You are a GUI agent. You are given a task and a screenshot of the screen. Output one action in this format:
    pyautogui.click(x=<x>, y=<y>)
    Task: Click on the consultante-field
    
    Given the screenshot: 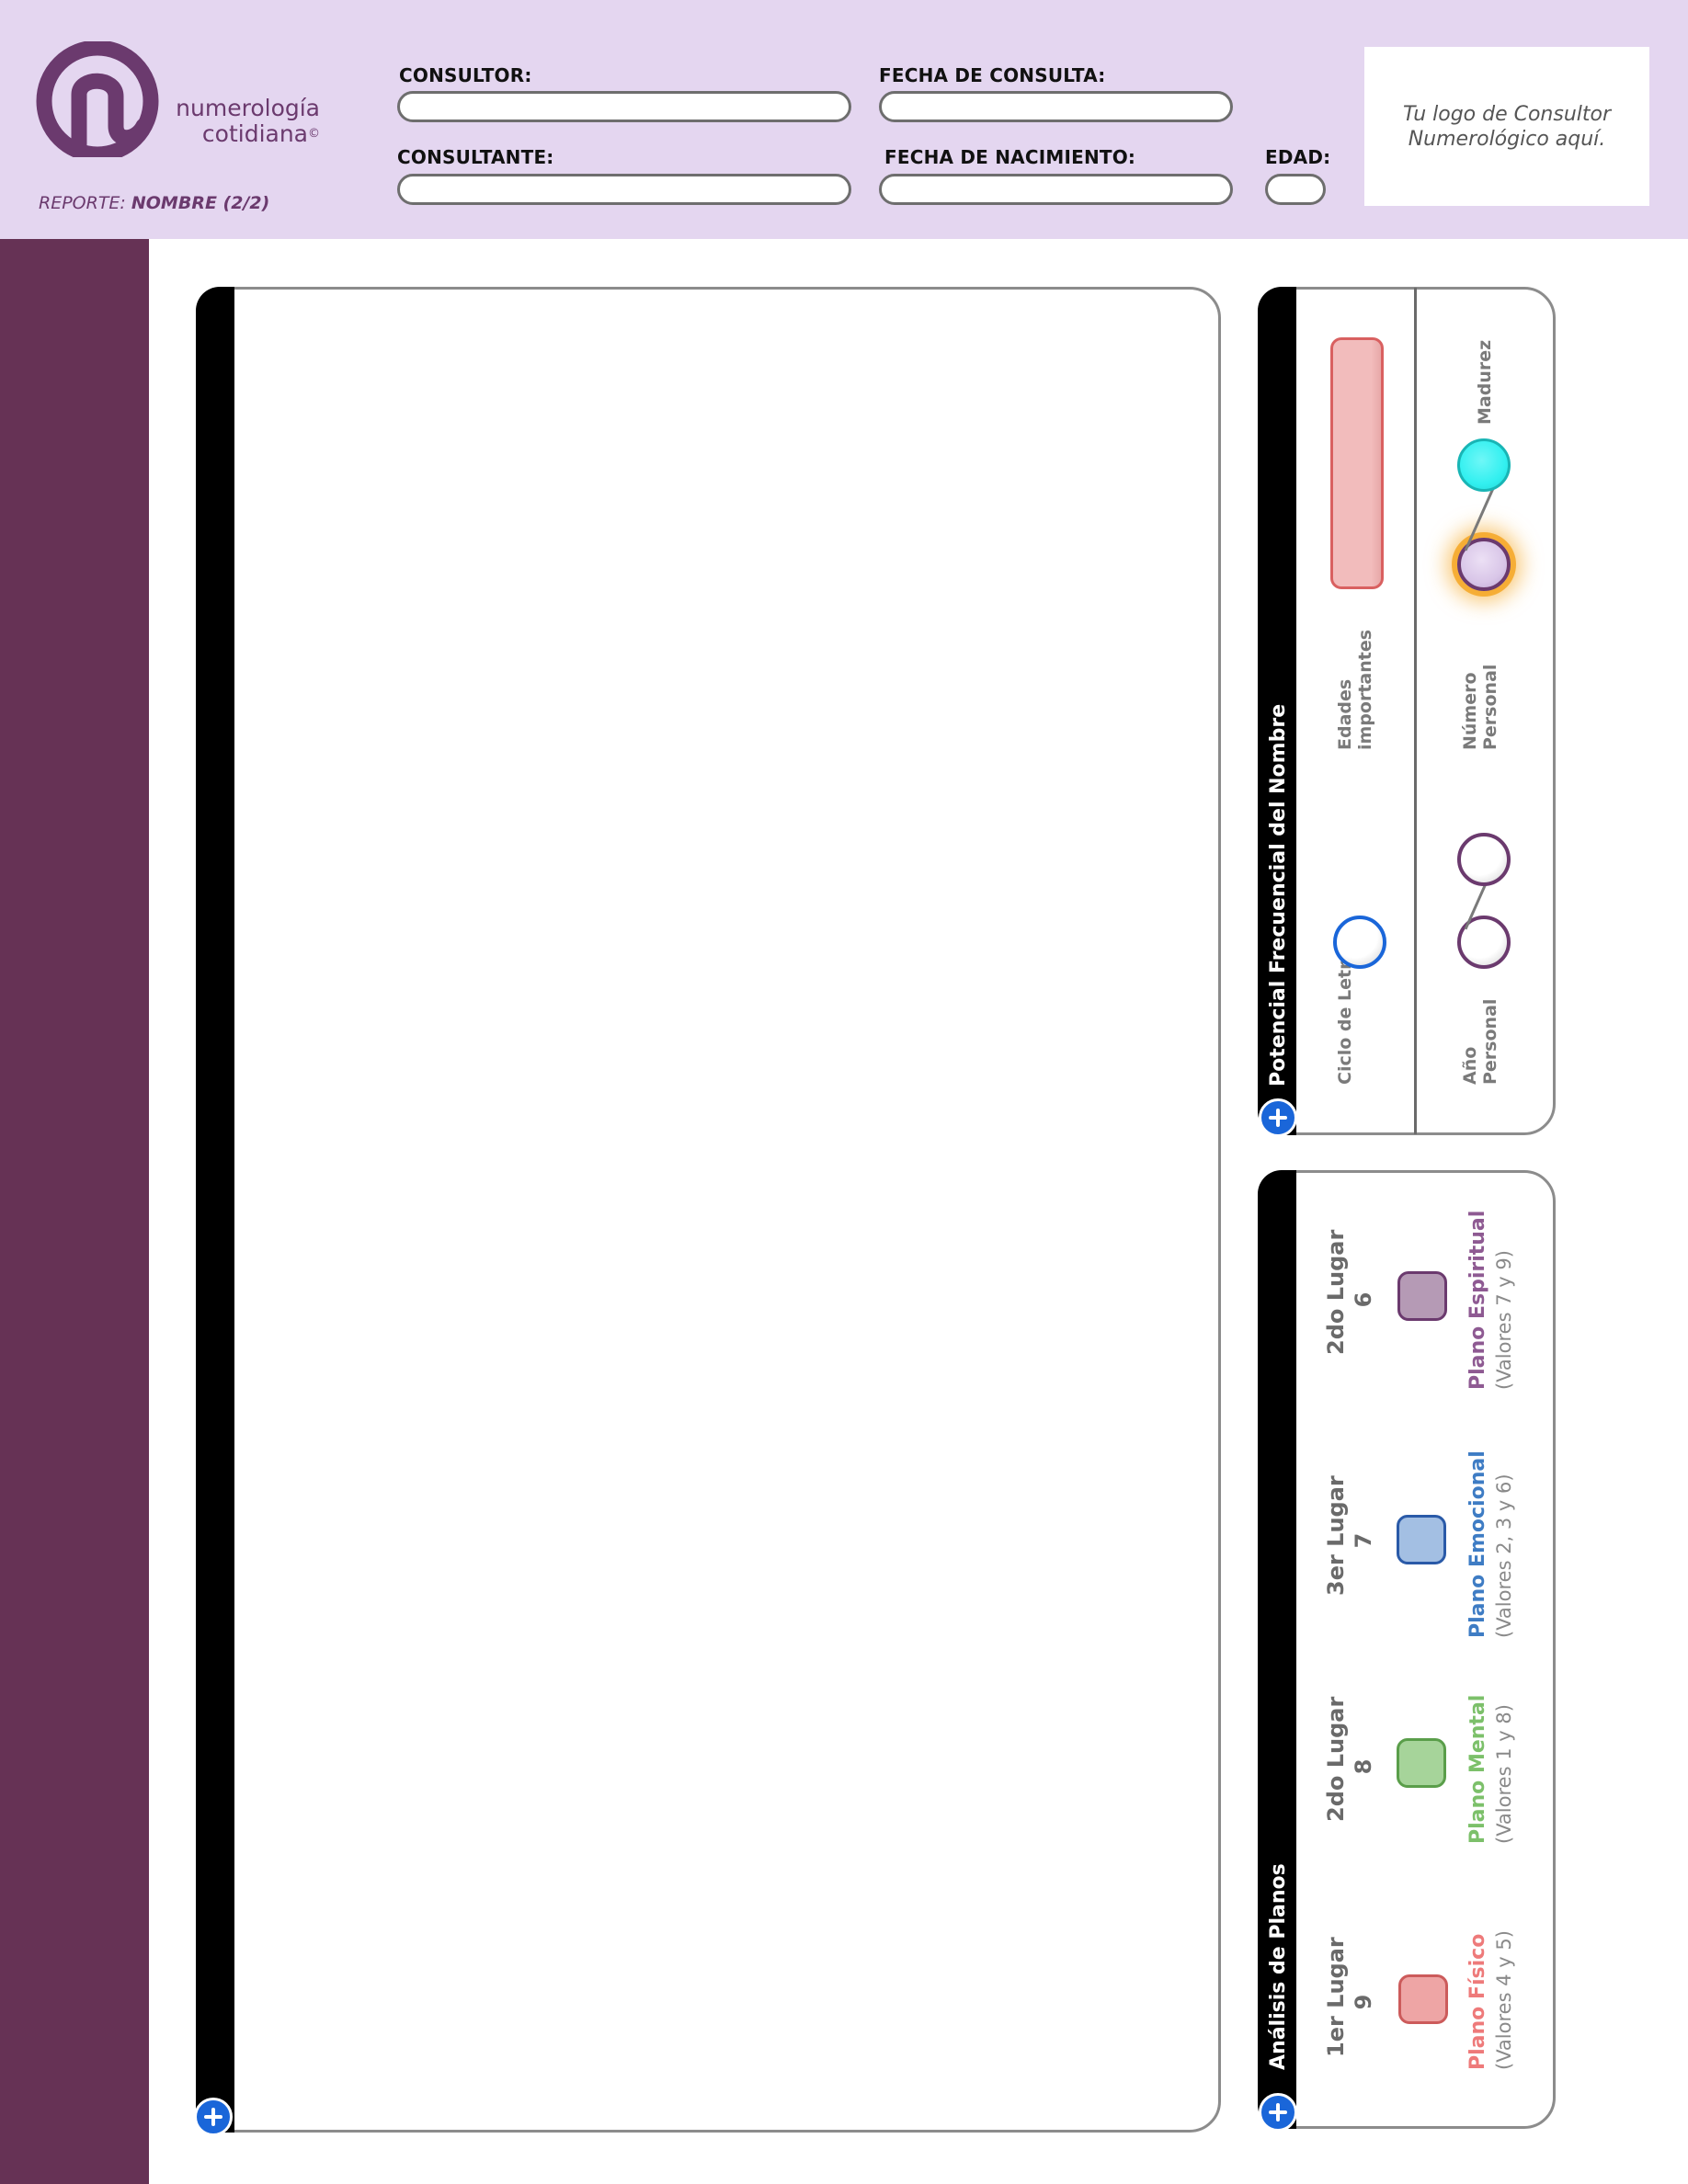 What is the action you would take?
    pyautogui.click(x=624, y=189)
    